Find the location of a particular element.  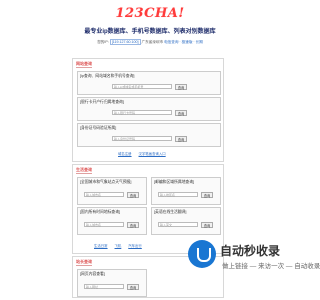

id-card-input: 输入身份证号码 is located at coordinates (142, 138).